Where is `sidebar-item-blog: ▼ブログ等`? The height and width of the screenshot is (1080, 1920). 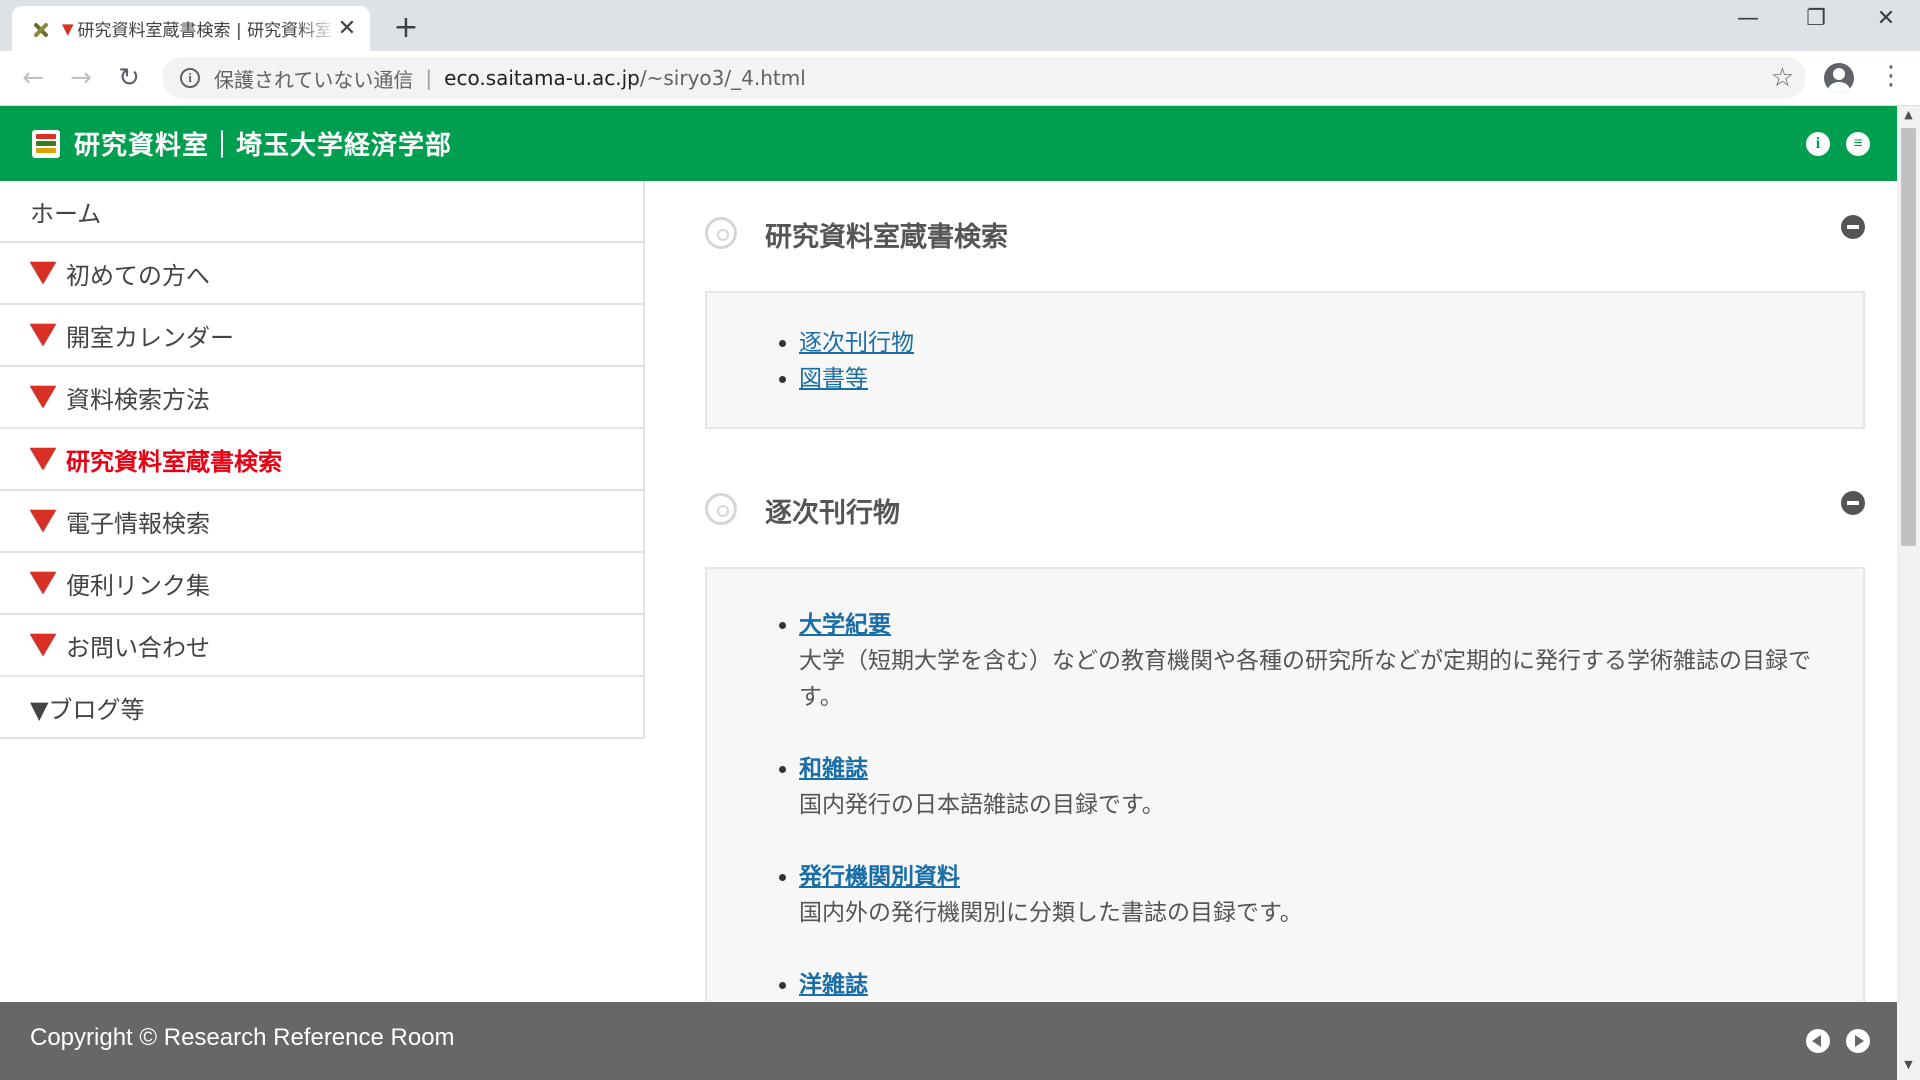
sidebar-item-blog: ▼ブログ等 is located at coordinates (322, 708).